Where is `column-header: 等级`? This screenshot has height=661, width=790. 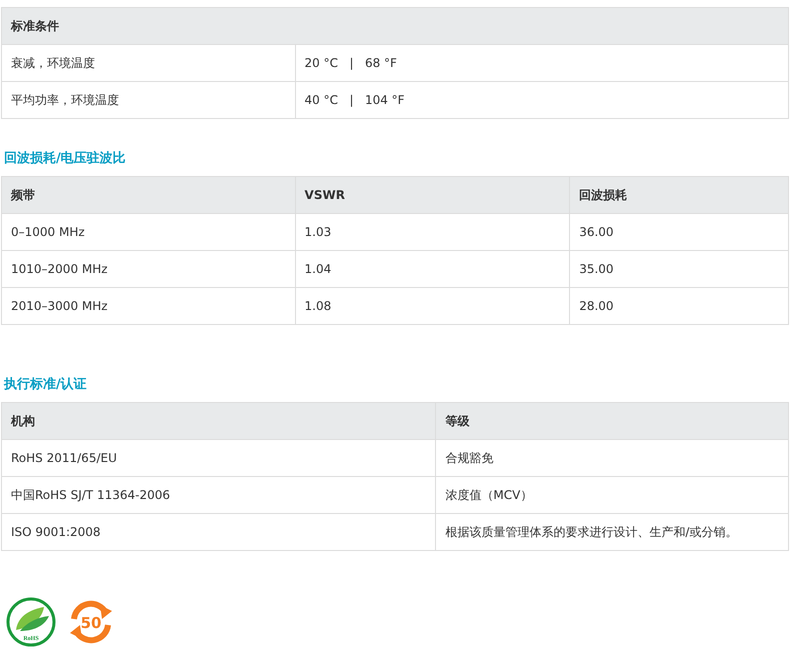 column-header: 等级 is located at coordinates (457, 421).